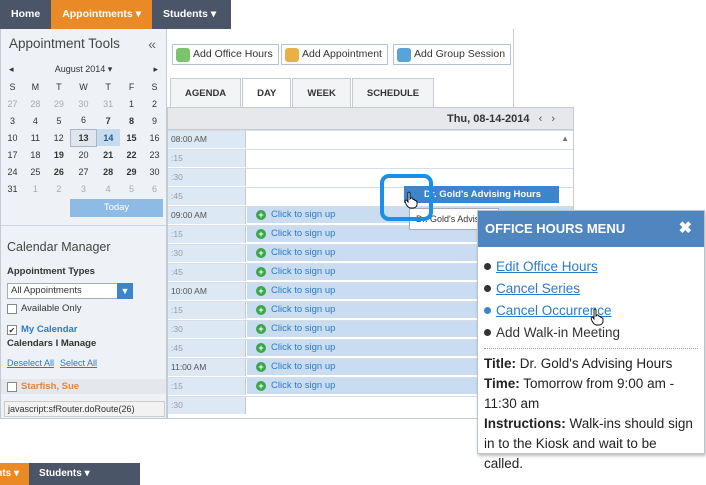  Describe the element at coordinates (131, 137) in the screenshot. I see `calendar-day: 15` at that location.